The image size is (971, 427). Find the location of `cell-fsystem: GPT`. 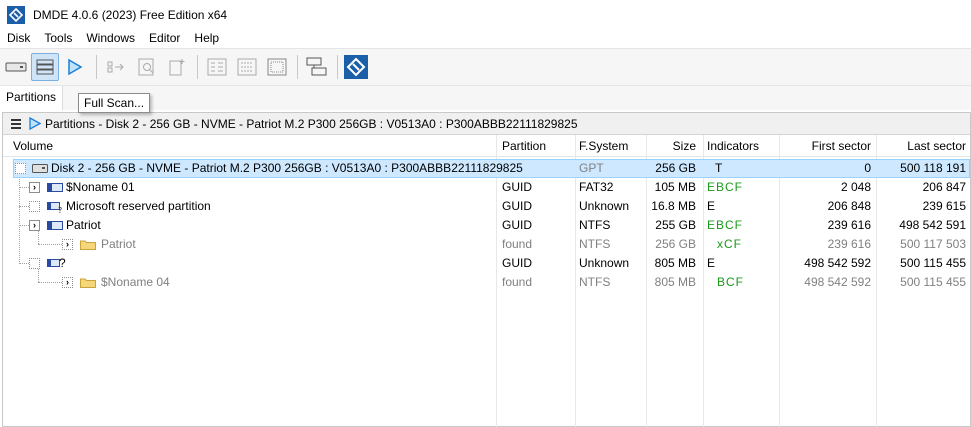

cell-fsystem: GPT is located at coordinates (591, 168).